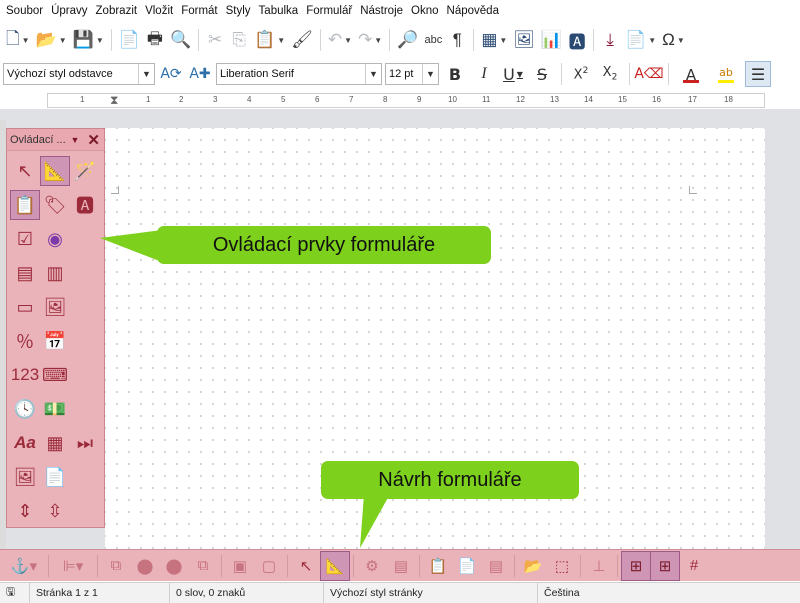 This screenshot has width=800, height=603. I want to click on currency-field-button: 💵, so click(55, 409).